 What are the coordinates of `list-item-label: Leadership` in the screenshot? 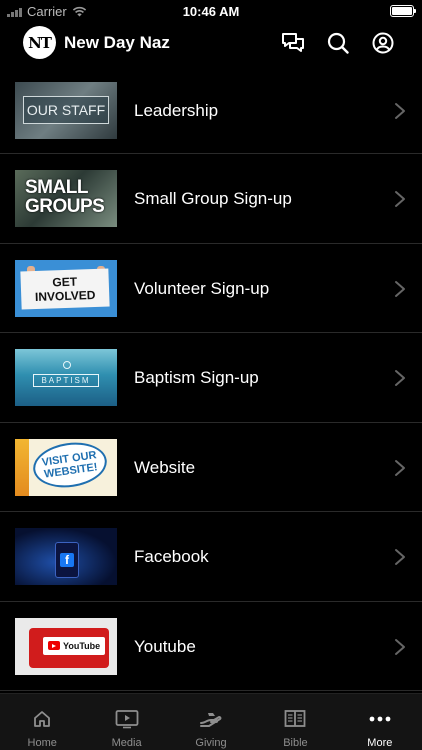 It's located at (176, 110).